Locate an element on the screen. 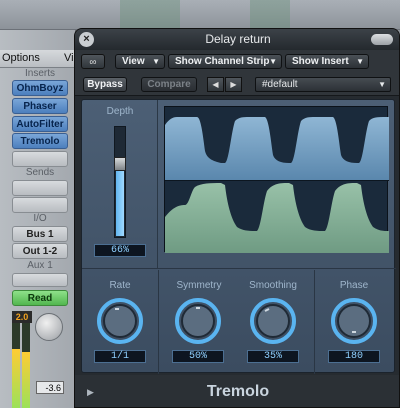  plugin-footer: ▶ Tremolo is located at coordinates (237, 391).